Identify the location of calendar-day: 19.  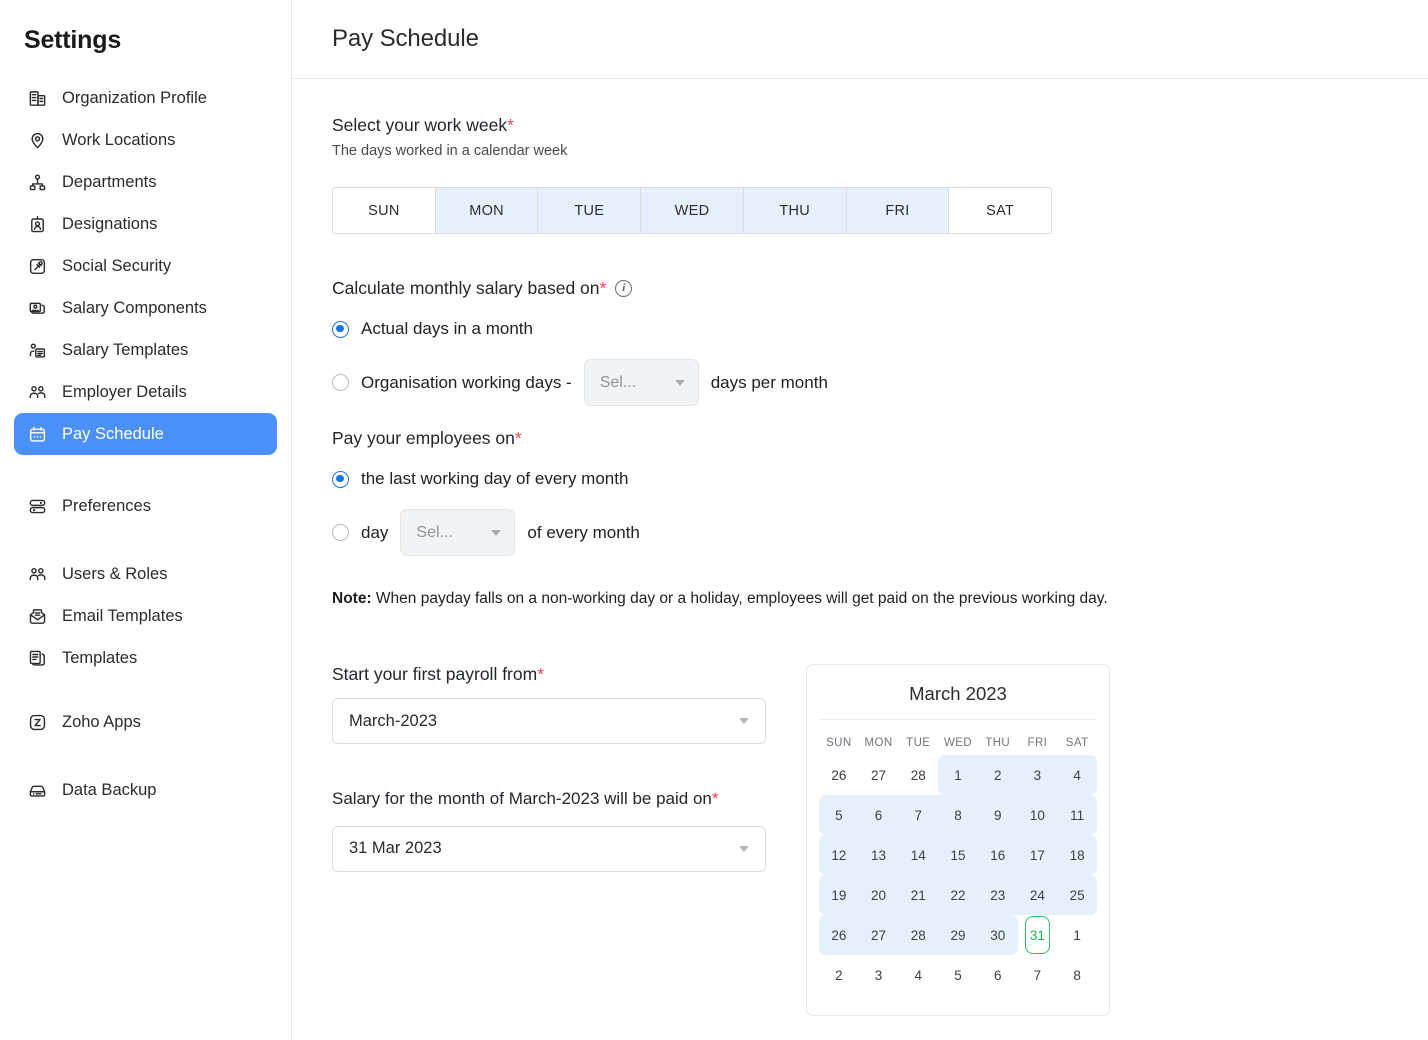
(839, 895).